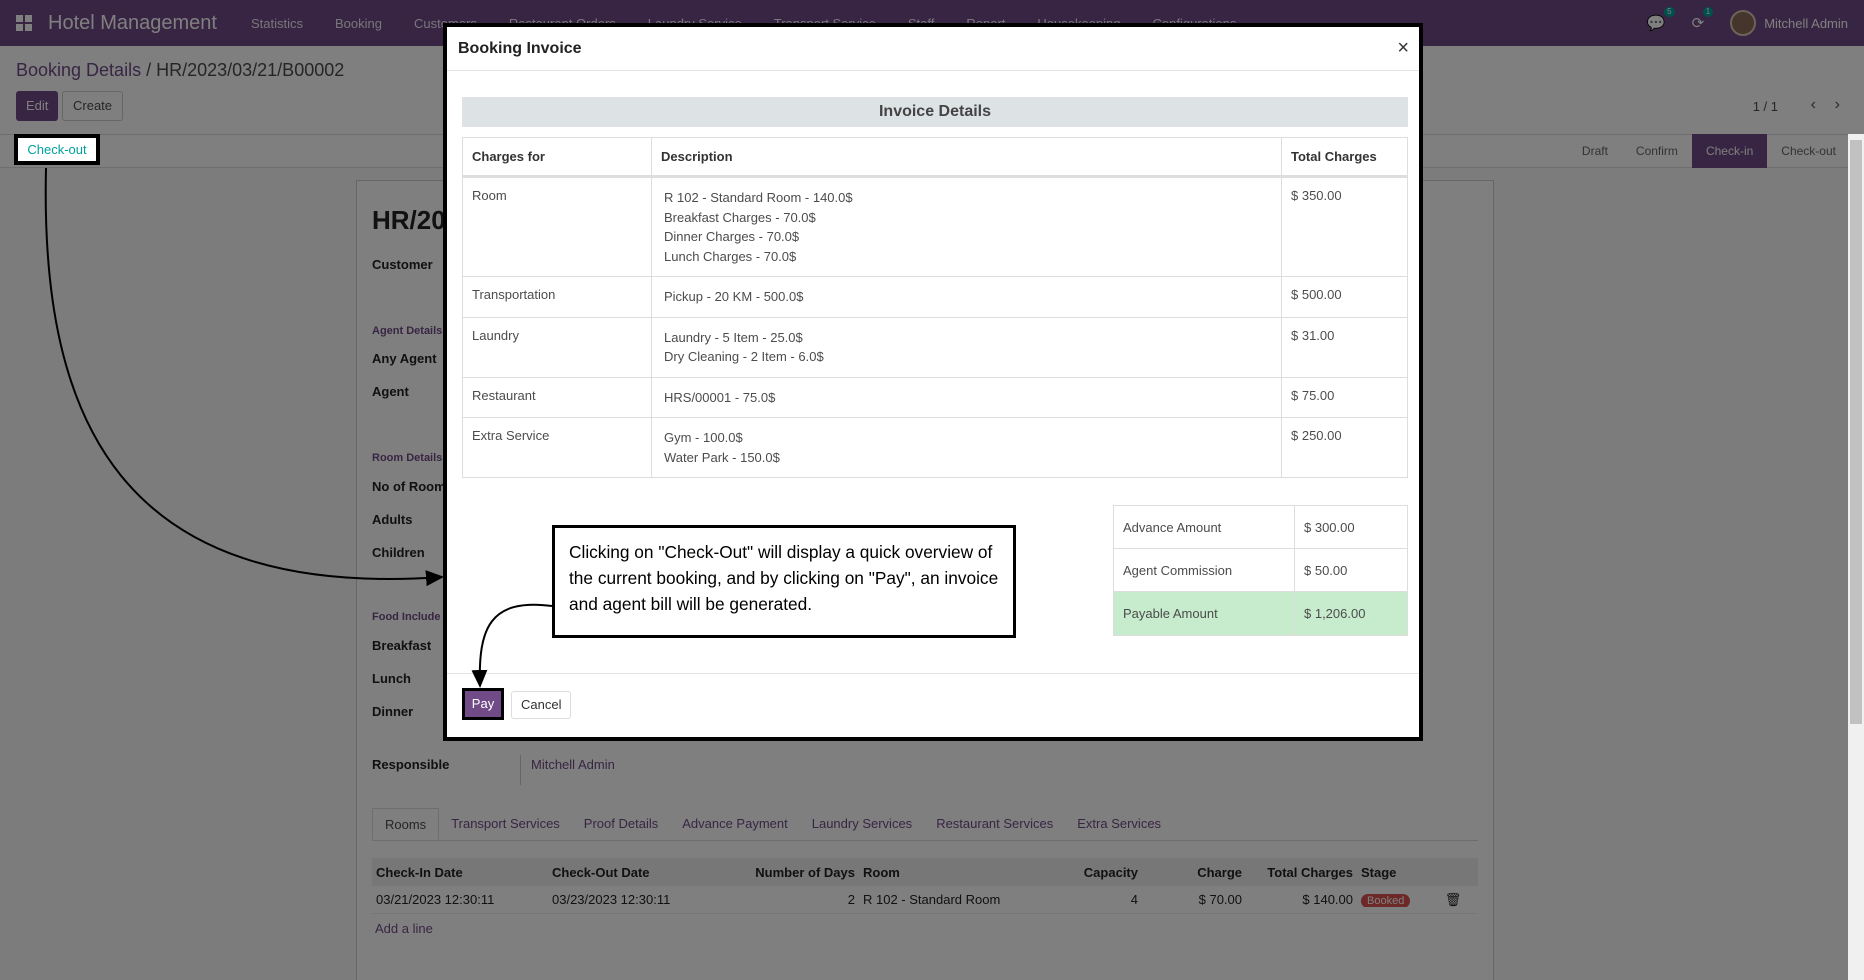 The width and height of the screenshot is (1864, 980). Describe the element at coordinates (720, 397) in the screenshot. I see `description-line: HRS/00001 - 75.0$` at that location.